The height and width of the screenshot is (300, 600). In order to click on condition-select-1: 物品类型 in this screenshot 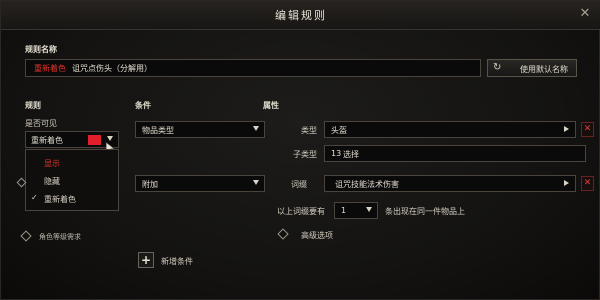, I will do `click(200, 129)`.